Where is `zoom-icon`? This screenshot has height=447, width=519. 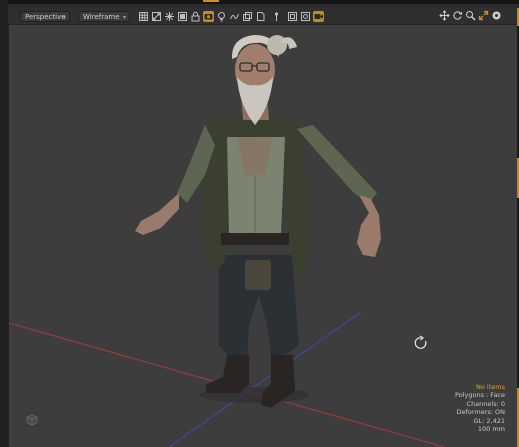 zoom-icon is located at coordinates (471, 16).